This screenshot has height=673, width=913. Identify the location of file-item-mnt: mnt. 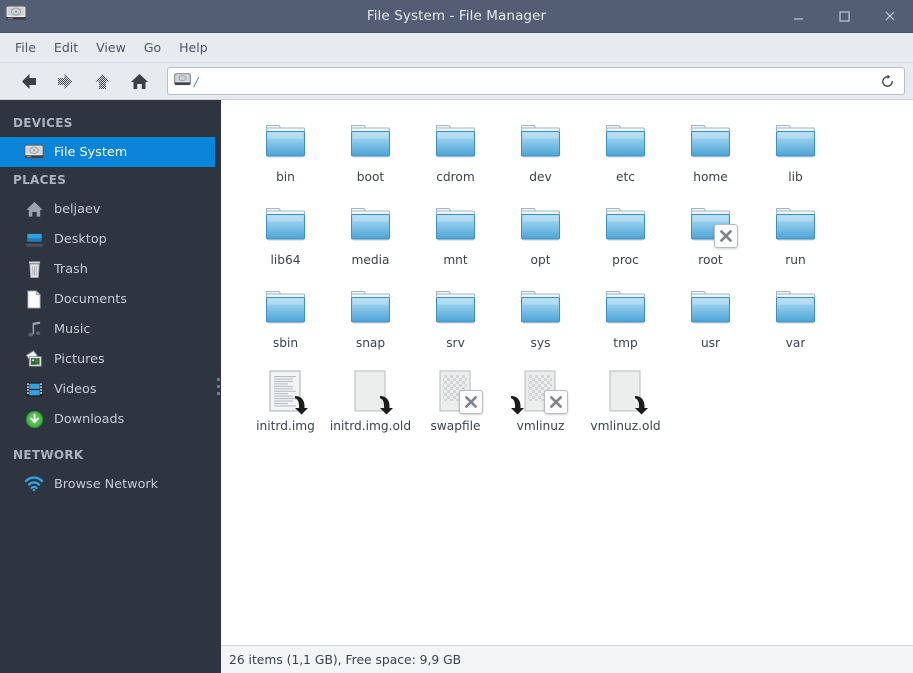
(455, 236).